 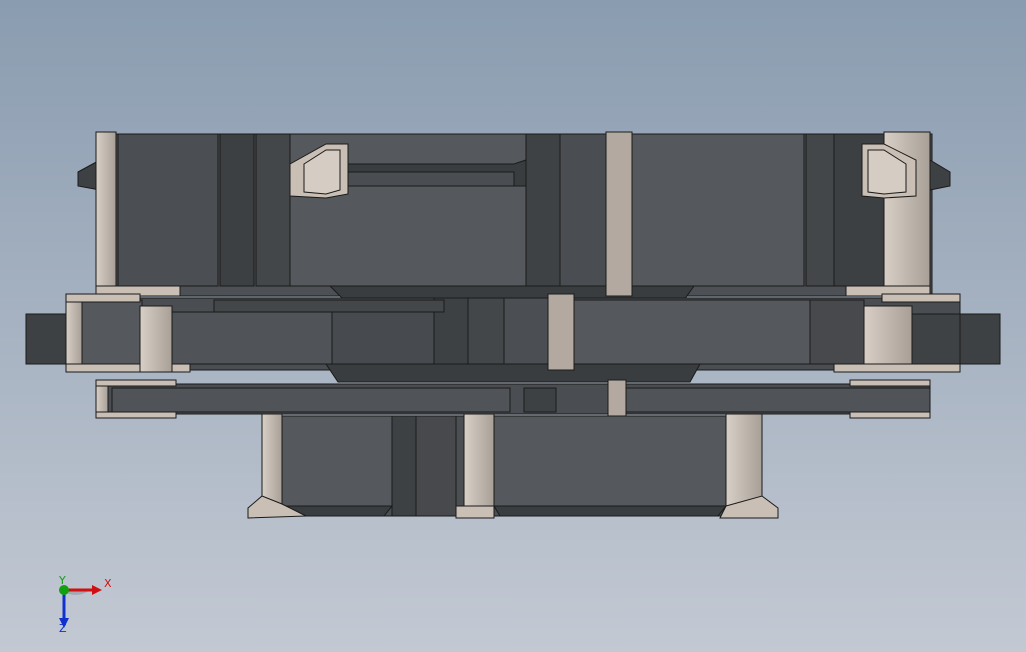 I want to click on cup-center-foot, so click(x=475, y=512).